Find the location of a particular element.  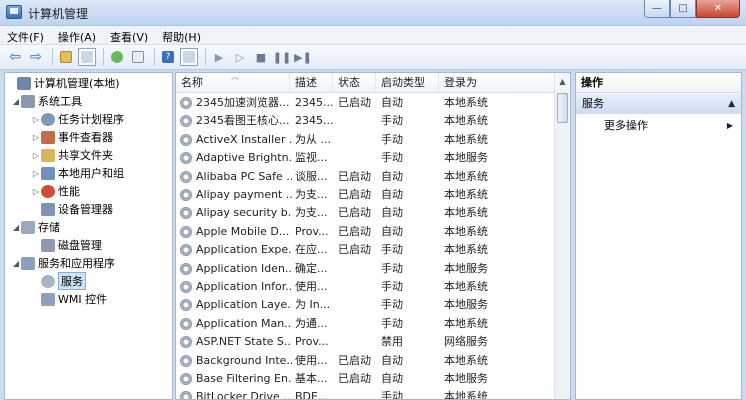

column-header-name: ︿ 名称 is located at coordinates (233, 83).